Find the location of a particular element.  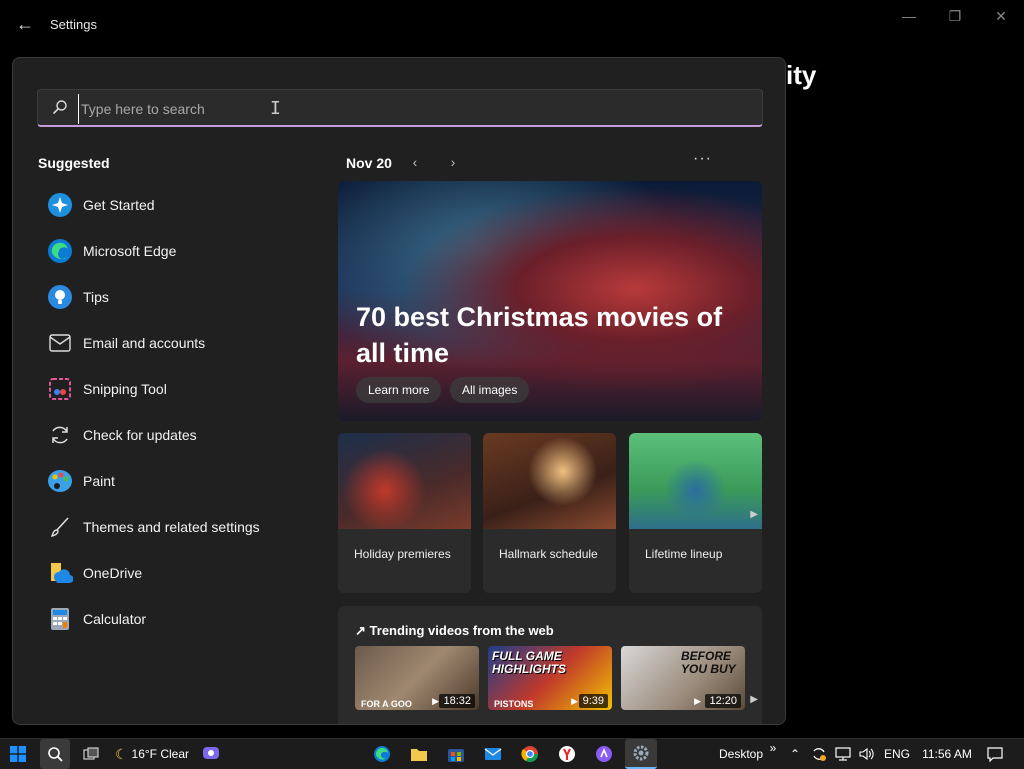

notification-icon is located at coordinates (995, 754).